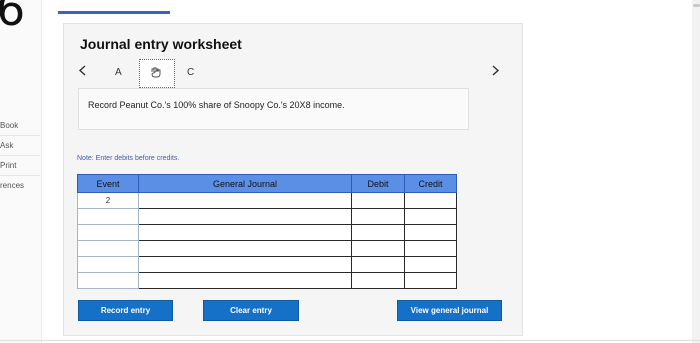 The height and width of the screenshot is (343, 700). Describe the element at coordinates (125, 310) in the screenshot. I see `record-entry-button: Record entry` at that location.